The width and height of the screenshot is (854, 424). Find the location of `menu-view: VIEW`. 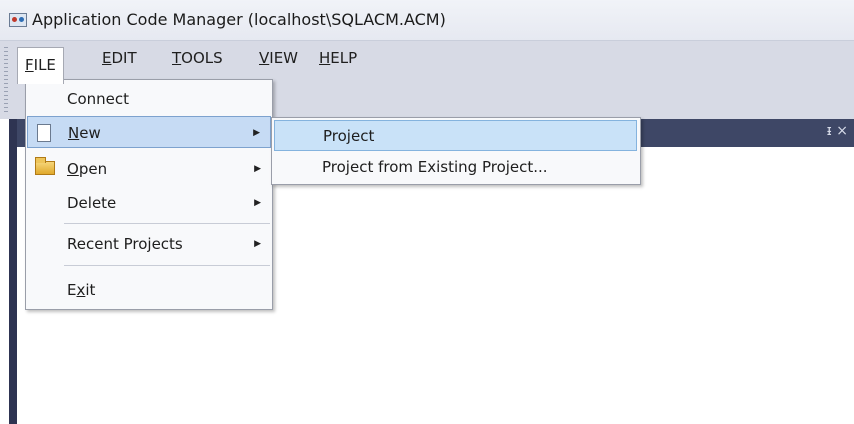

menu-view: VIEW is located at coordinates (278, 58).